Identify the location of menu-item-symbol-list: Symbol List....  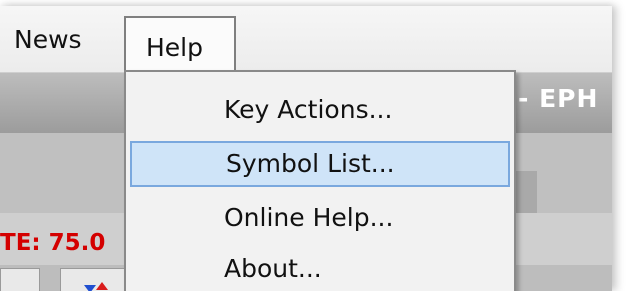
(320, 164).